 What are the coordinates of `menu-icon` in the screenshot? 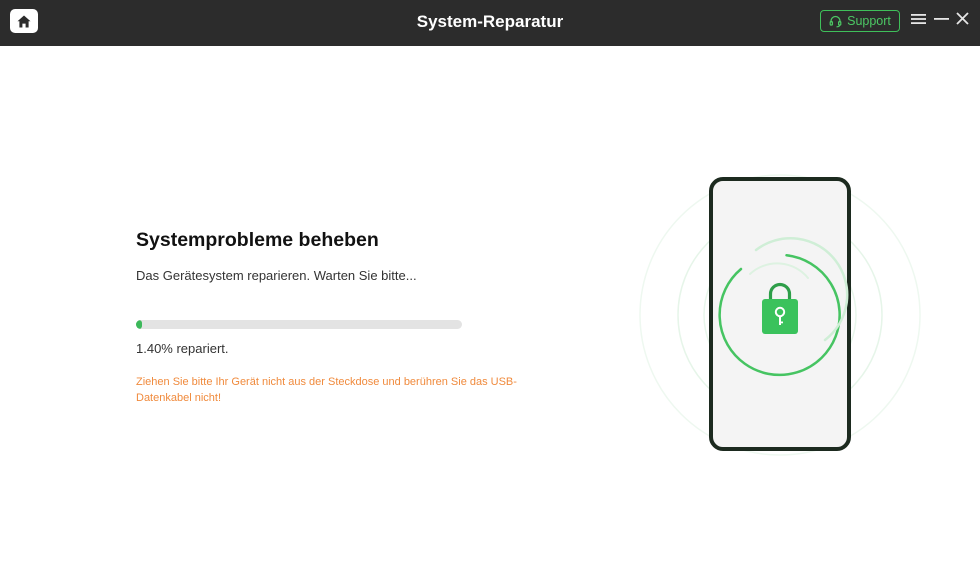 It's located at (918, 21).